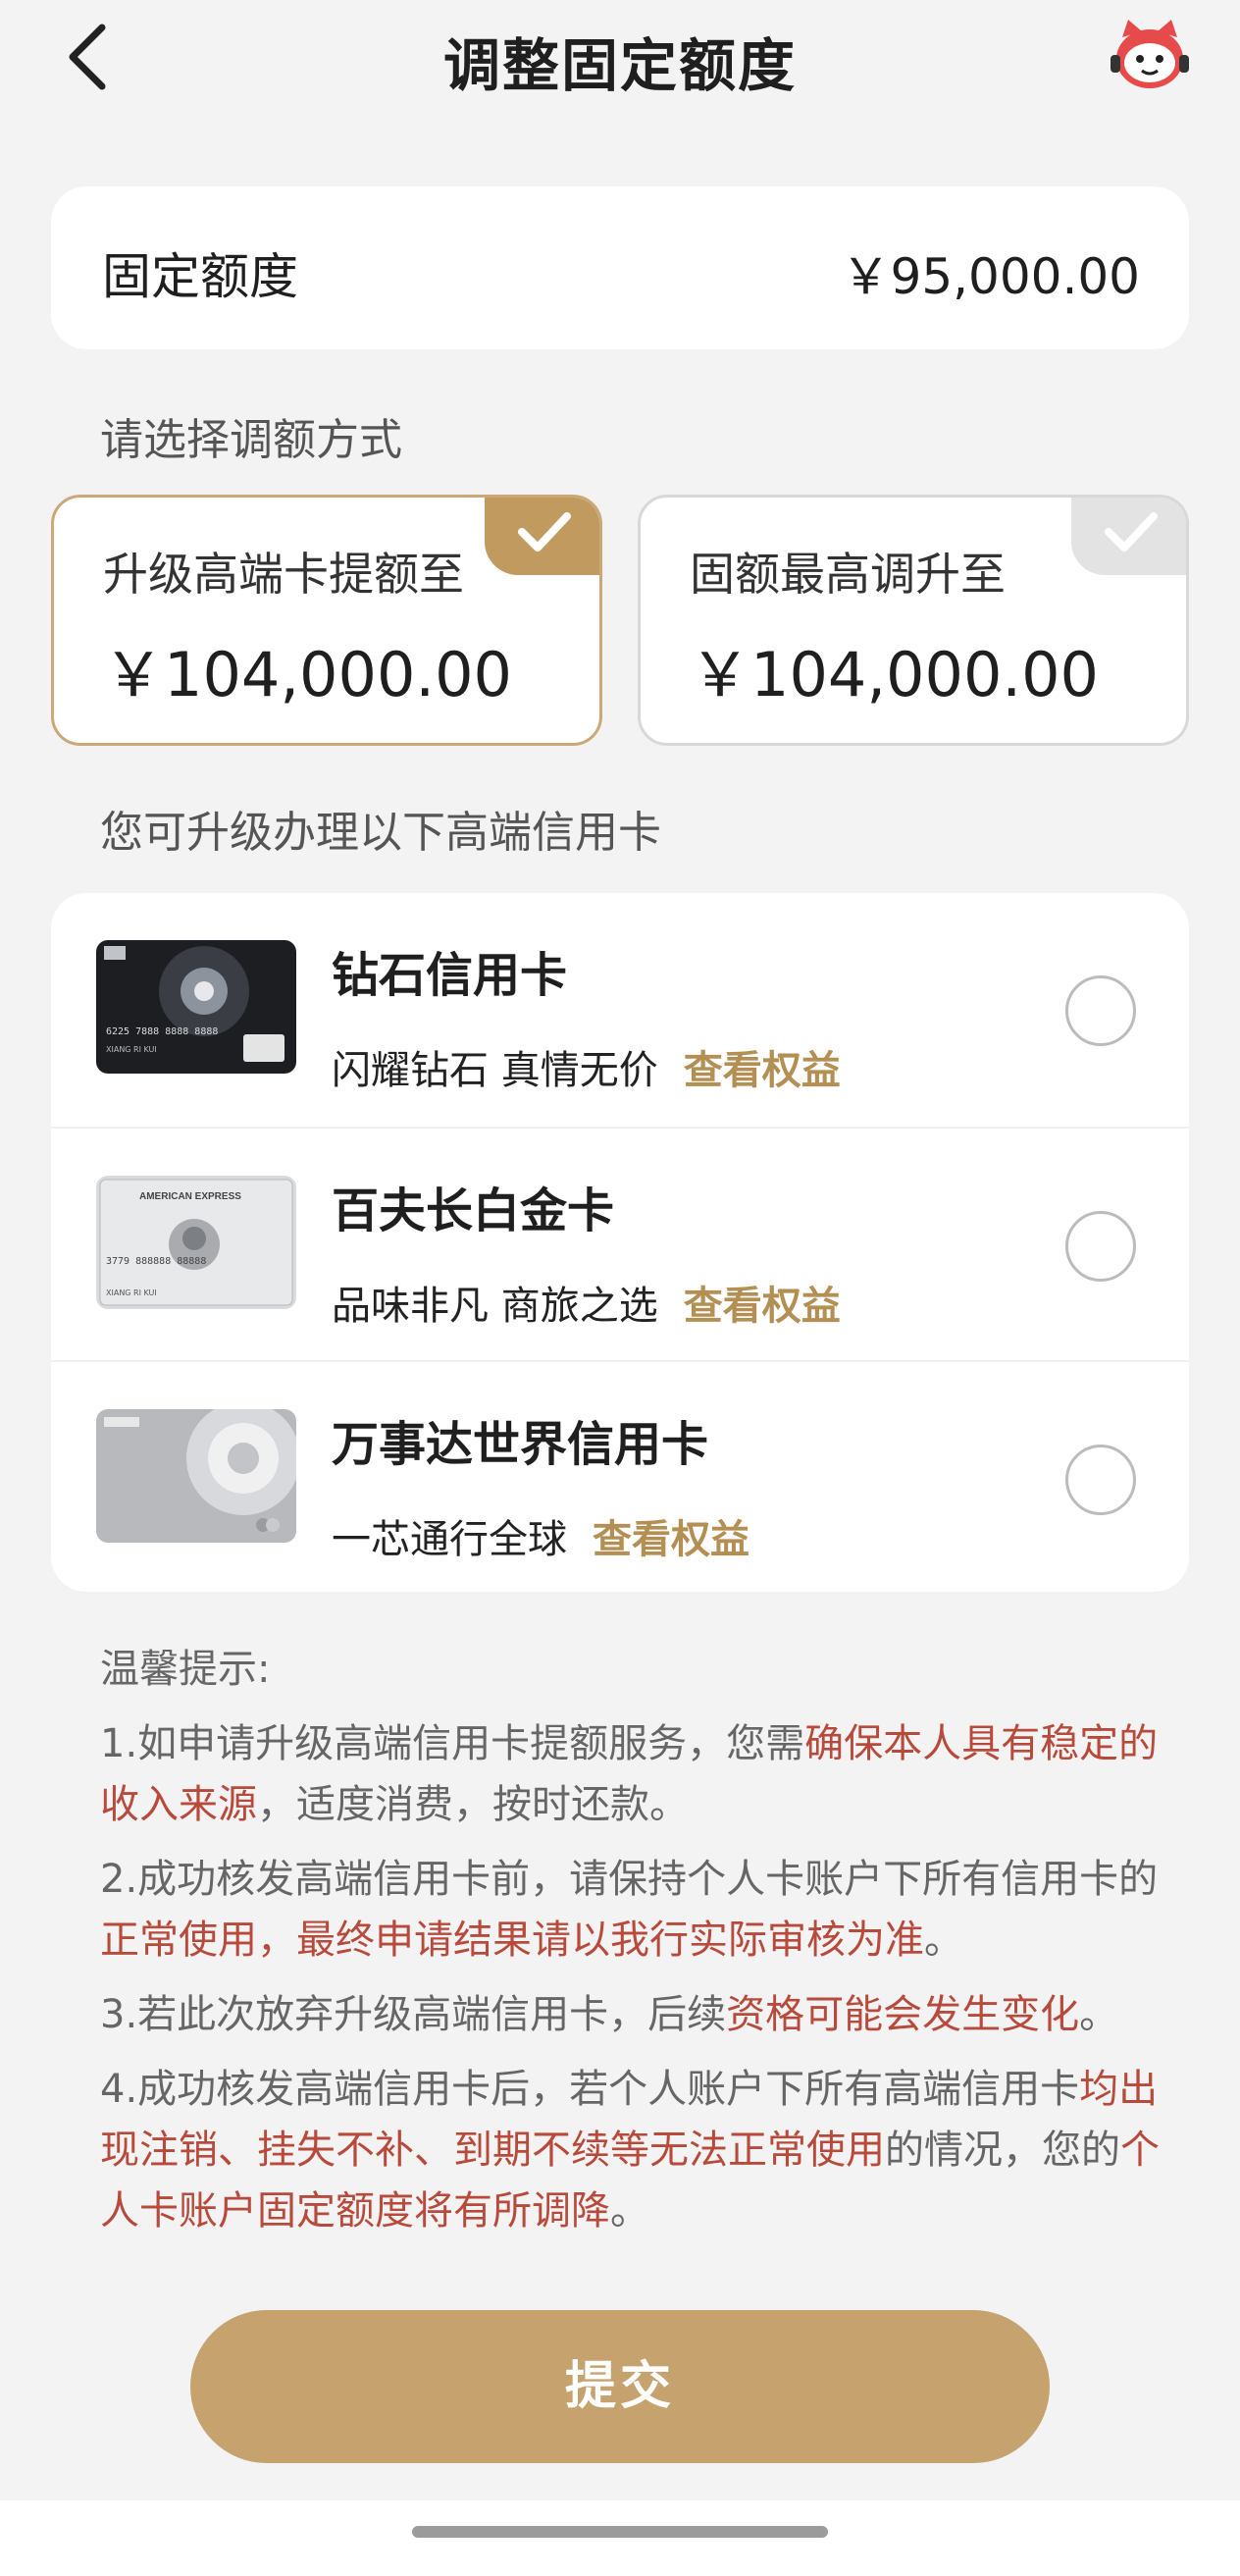 The height and width of the screenshot is (2576, 1240). I want to click on card-description: 闪耀钻石 真情无价 查看权益, so click(586, 1070).